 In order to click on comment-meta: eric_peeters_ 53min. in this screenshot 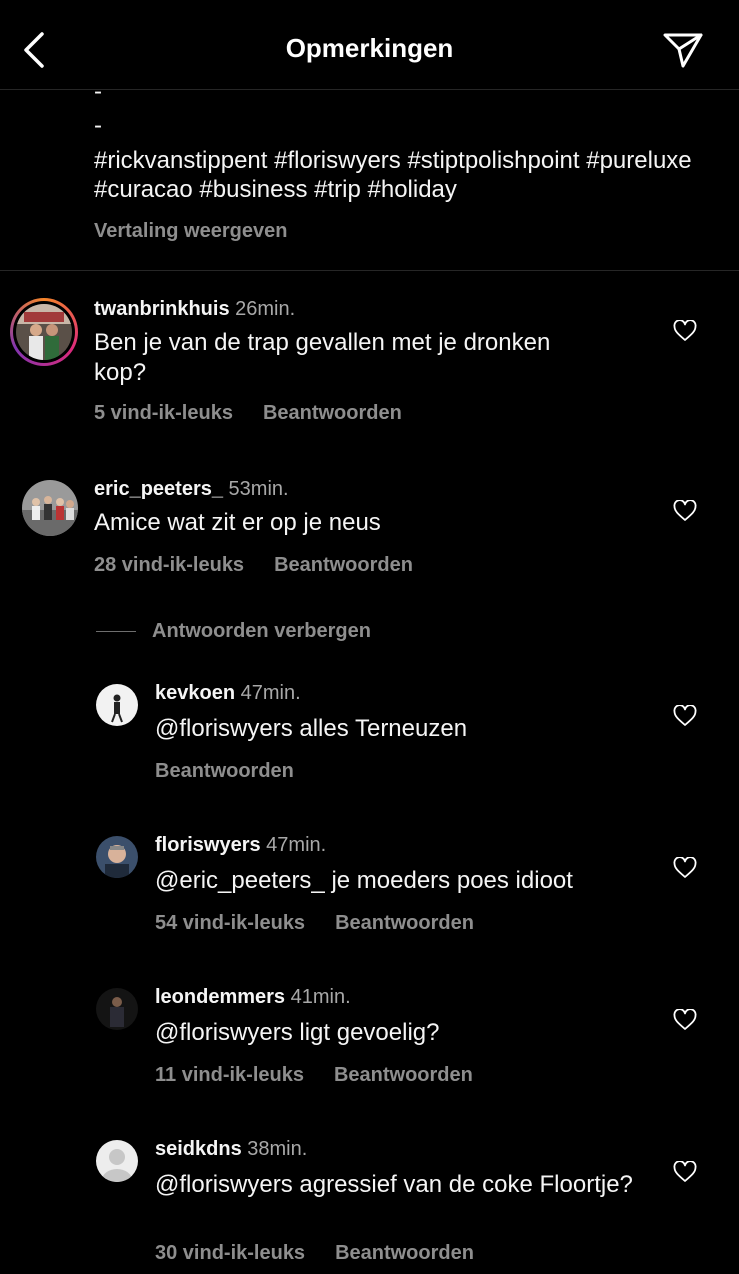, I will do `click(191, 489)`.